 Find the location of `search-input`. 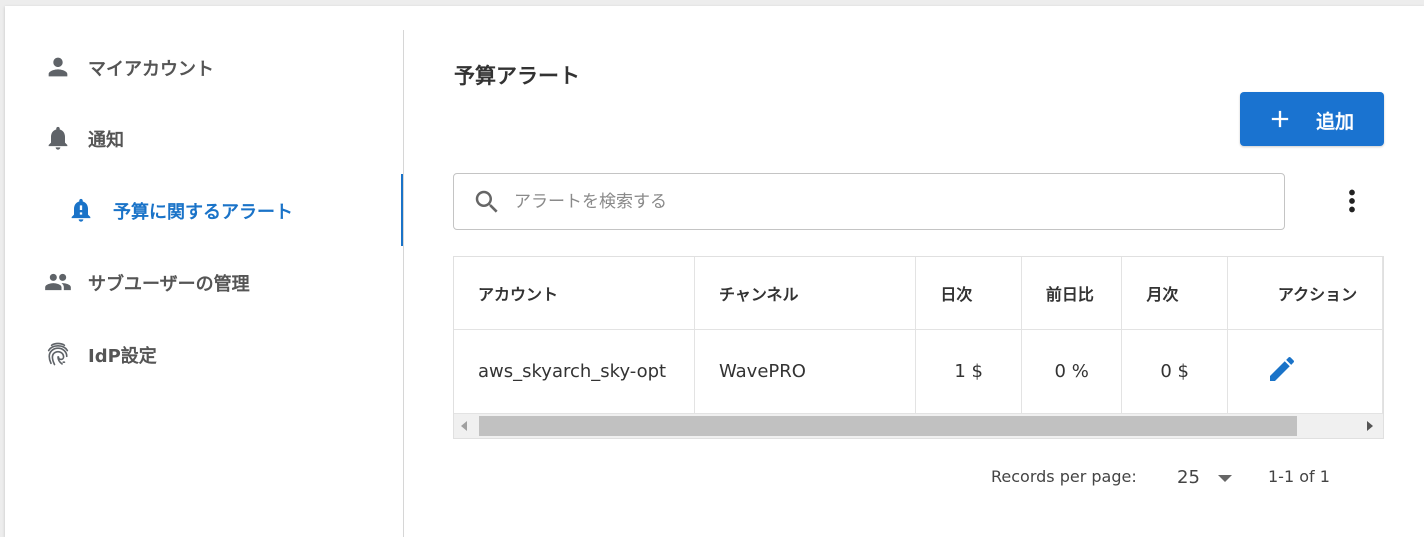

search-input is located at coordinates (884, 202).